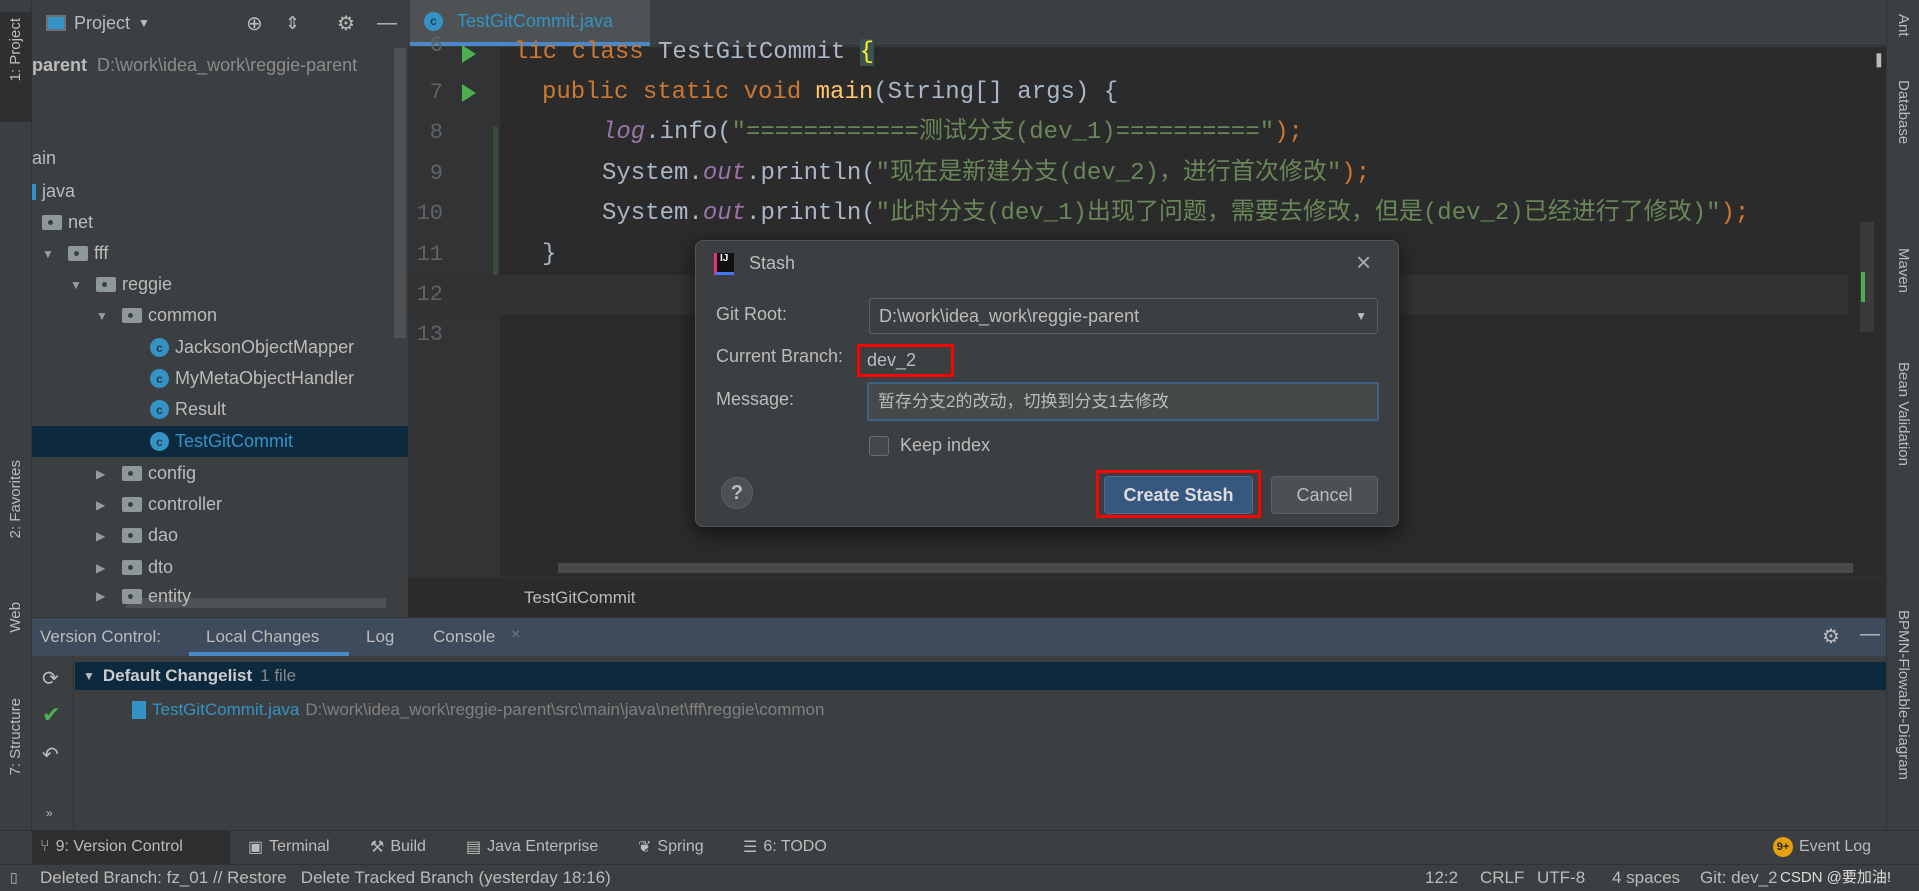 Image resolution: width=1919 pixels, height=891 pixels. Describe the element at coordinates (980, 676) in the screenshot. I see `changelist-row: ▼ Default Changelist 1 file` at that location.